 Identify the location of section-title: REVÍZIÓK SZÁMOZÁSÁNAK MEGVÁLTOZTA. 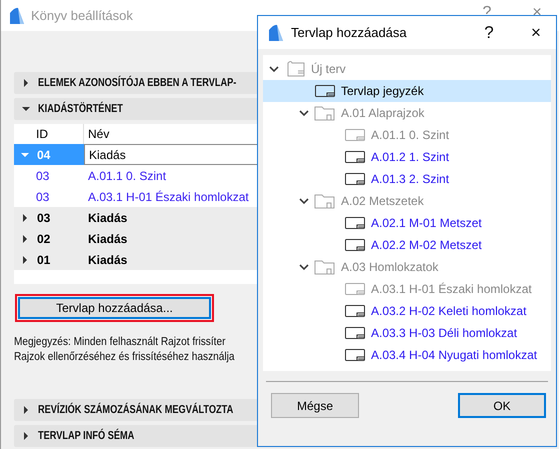
(136, 410).